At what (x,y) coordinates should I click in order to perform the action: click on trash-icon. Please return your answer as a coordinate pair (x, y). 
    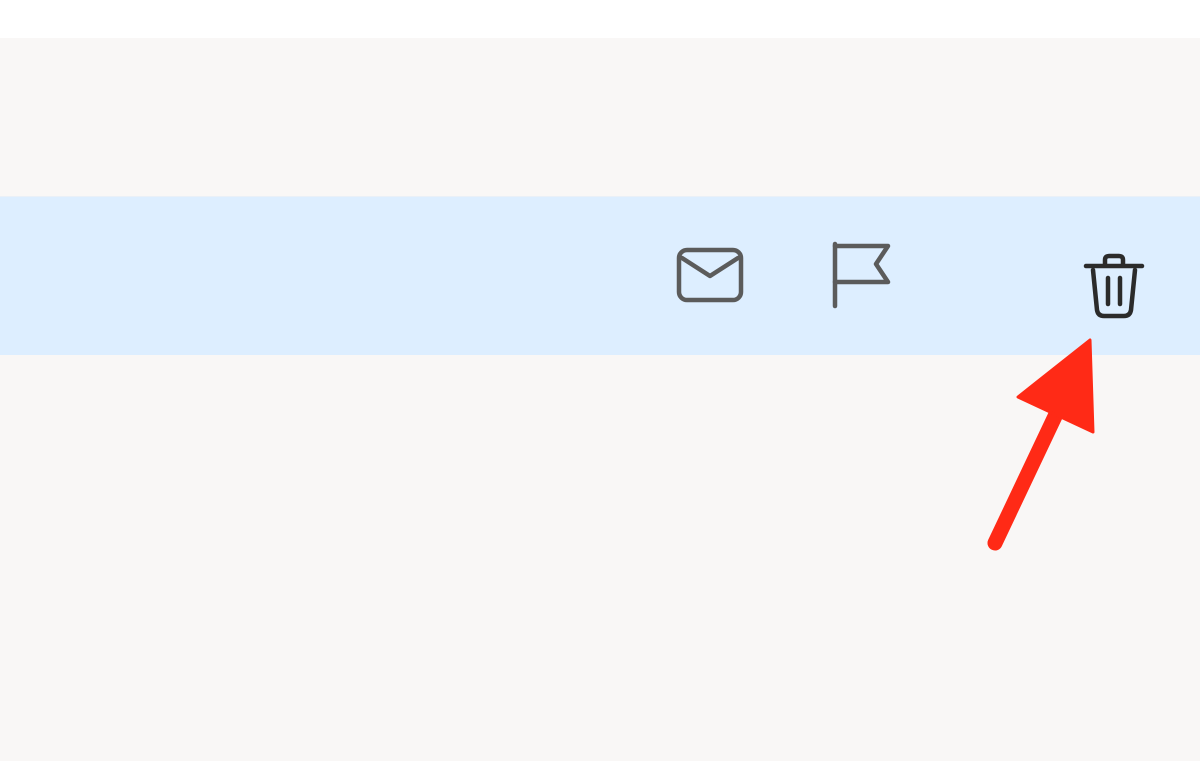
    Looking at the image, I should click on (1114, 286).